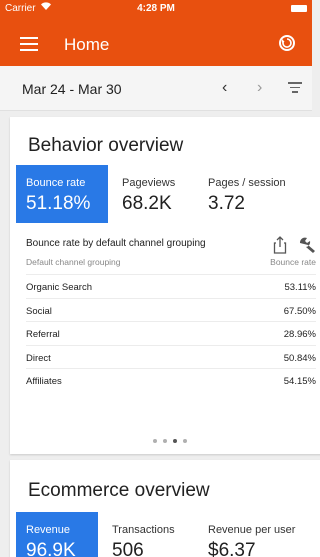 The width and height of the screenshot is (320, 557). Describe the element at coordinates (247, 183) in the screenshot. I see `metric-label: Pages / session` at that location.